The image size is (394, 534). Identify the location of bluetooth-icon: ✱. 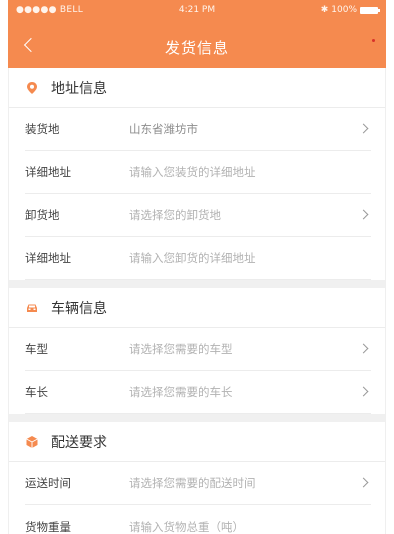
(324, 10).